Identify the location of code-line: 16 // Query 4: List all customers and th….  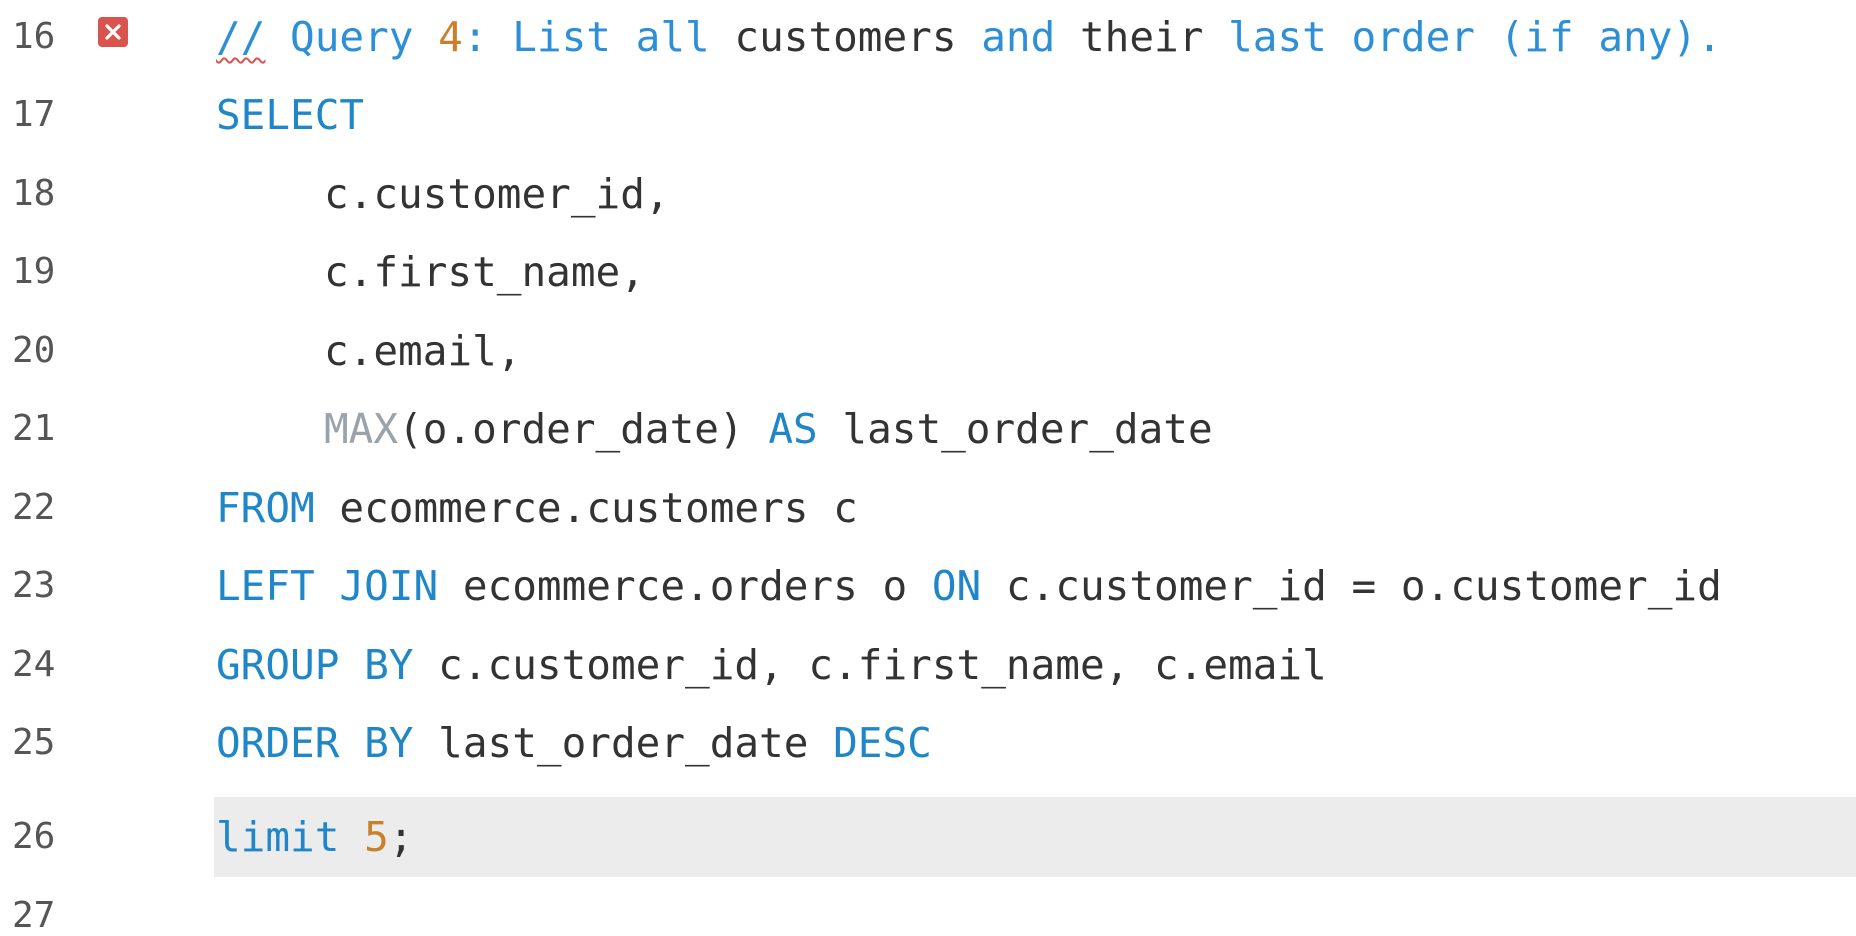
(928, 38).